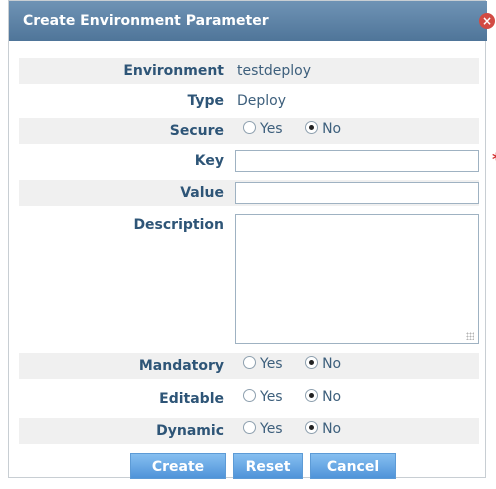 This screenshot has width=496, height=489. Describe the element at coordinates (301, 129) in the screenshot. I see `secure-radio-group: Yes No` at that location.